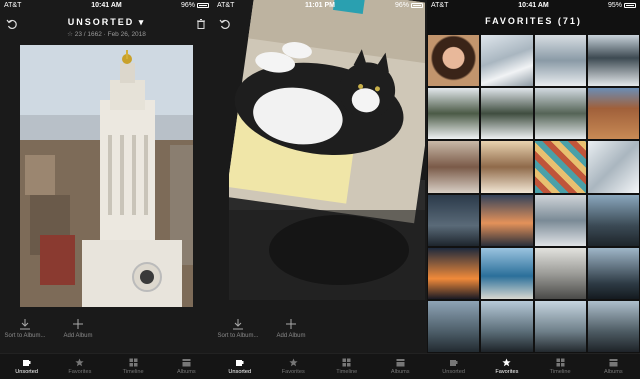 This screenshot has height=379, width=640. Describe the element at coordinates (507, 273) in the screenshot. I see `thumbnail-pool` at that location.